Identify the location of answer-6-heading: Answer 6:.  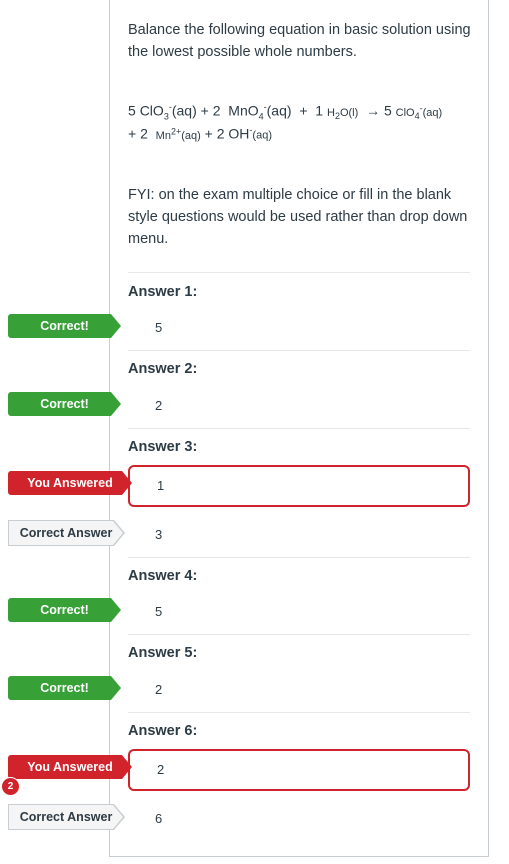
(163, 731).